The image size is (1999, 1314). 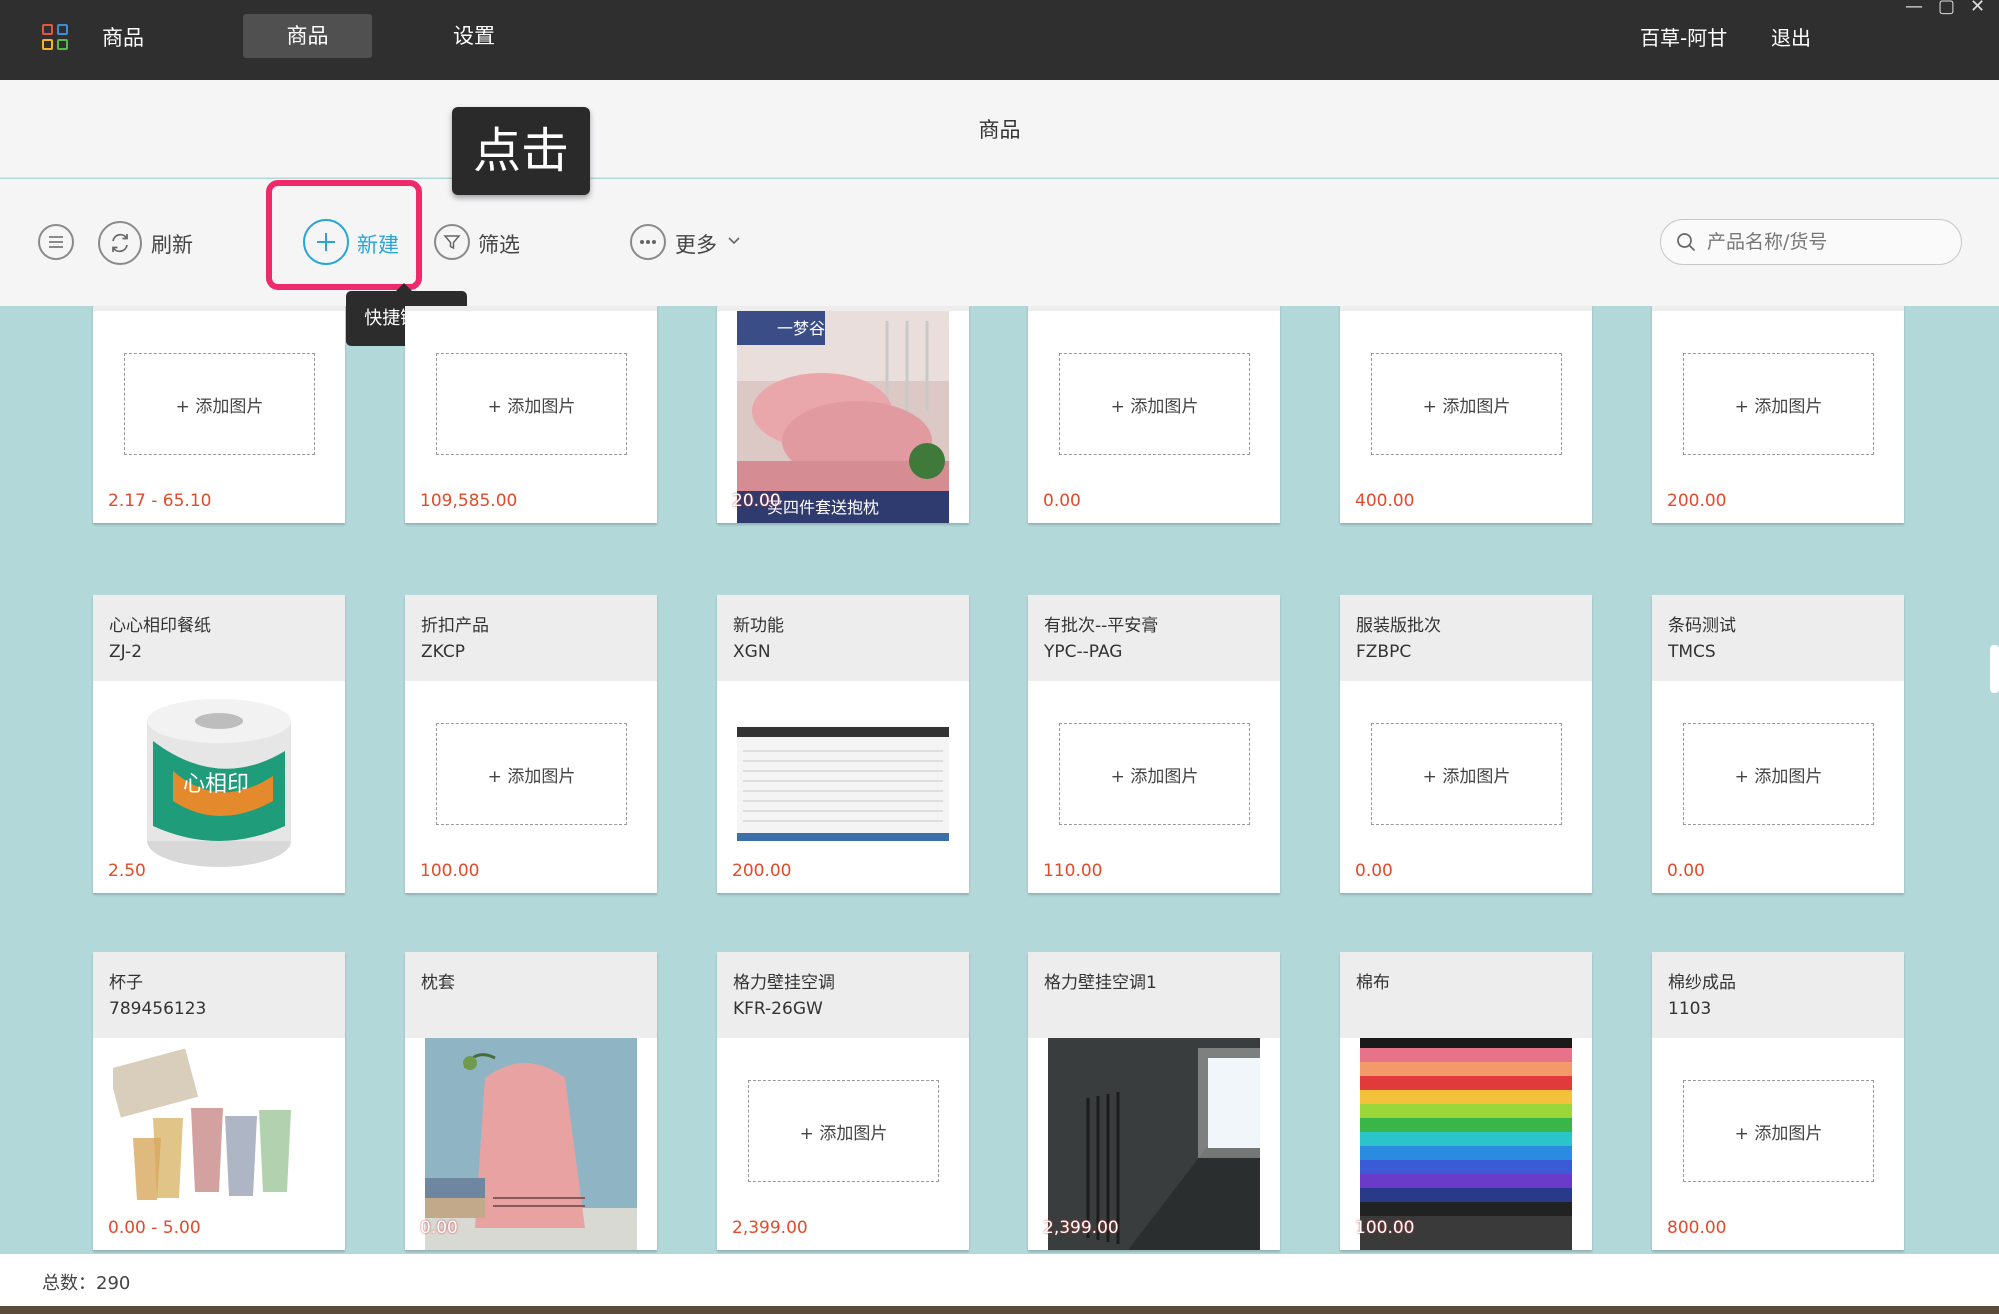 What do you see at coordinates (154, 1228) in the screenshot?
I see `product-price: 0.00 - 5.00` at bounding box center [154, 1228].